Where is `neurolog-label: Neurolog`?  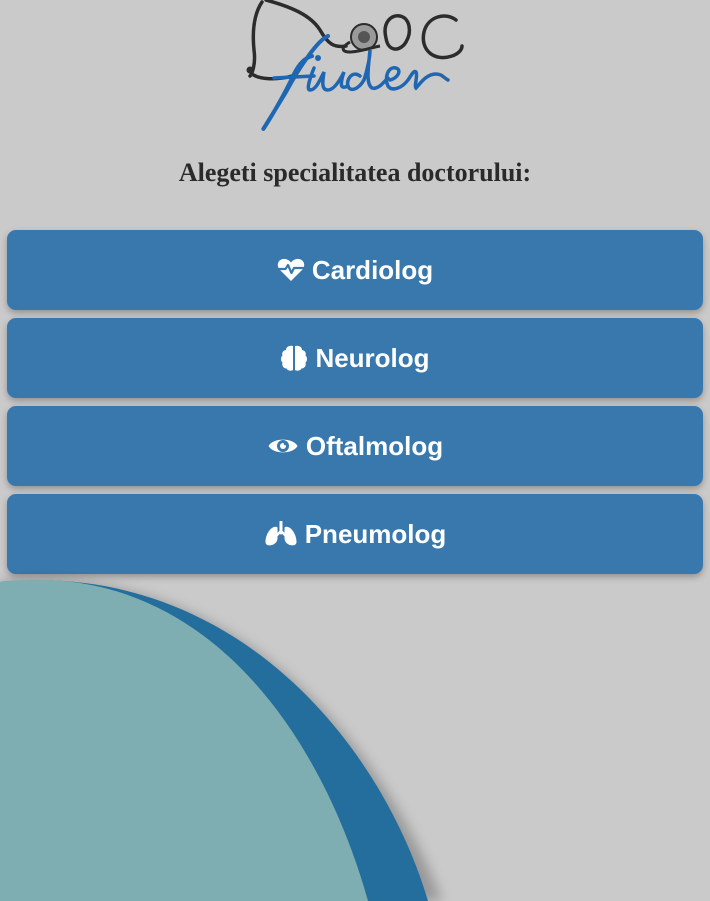 neurolog-label: Neurolog is located at coordinates (372, 357).